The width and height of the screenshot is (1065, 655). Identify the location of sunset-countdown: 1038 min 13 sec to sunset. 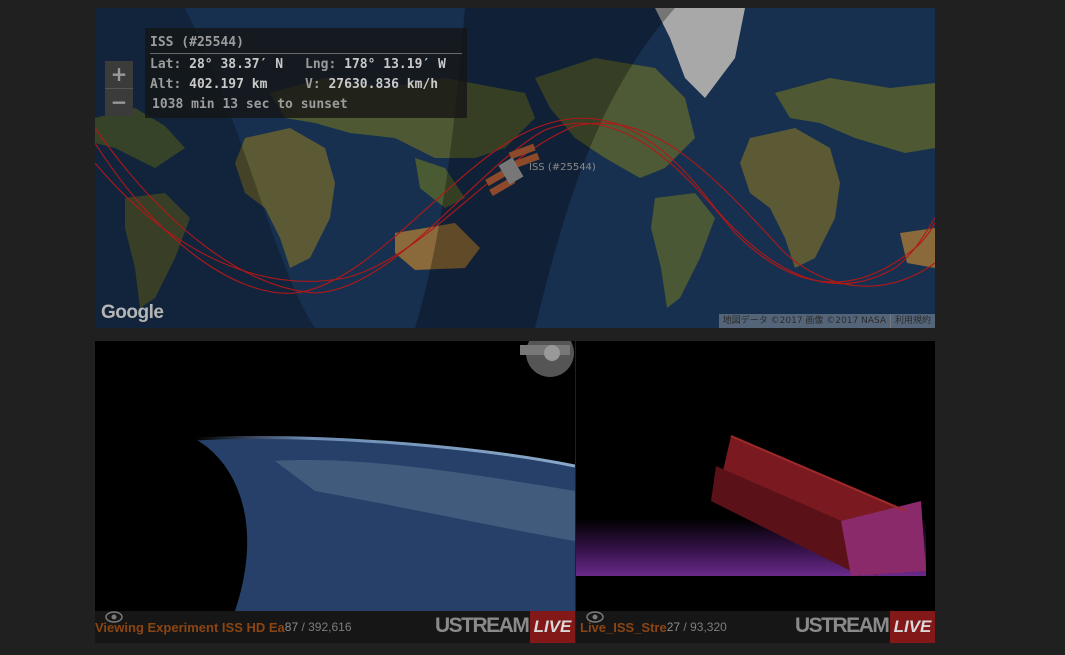
(250, 104).